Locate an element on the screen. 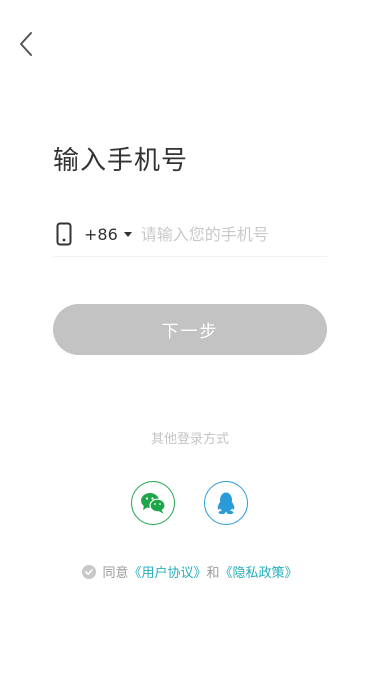 Image resolution: width=380 pixels, height=675 pixels. mobile-phone-icon is located at coordinates (64, 234).